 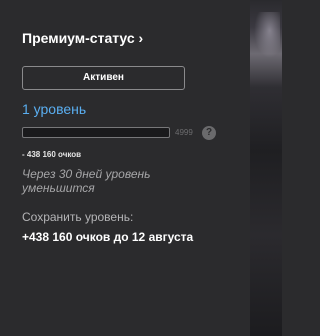 What do you see at coordinates (96, 132) in the screenshot?
I see `level-progress-bar` at bounding box center [96, 132].